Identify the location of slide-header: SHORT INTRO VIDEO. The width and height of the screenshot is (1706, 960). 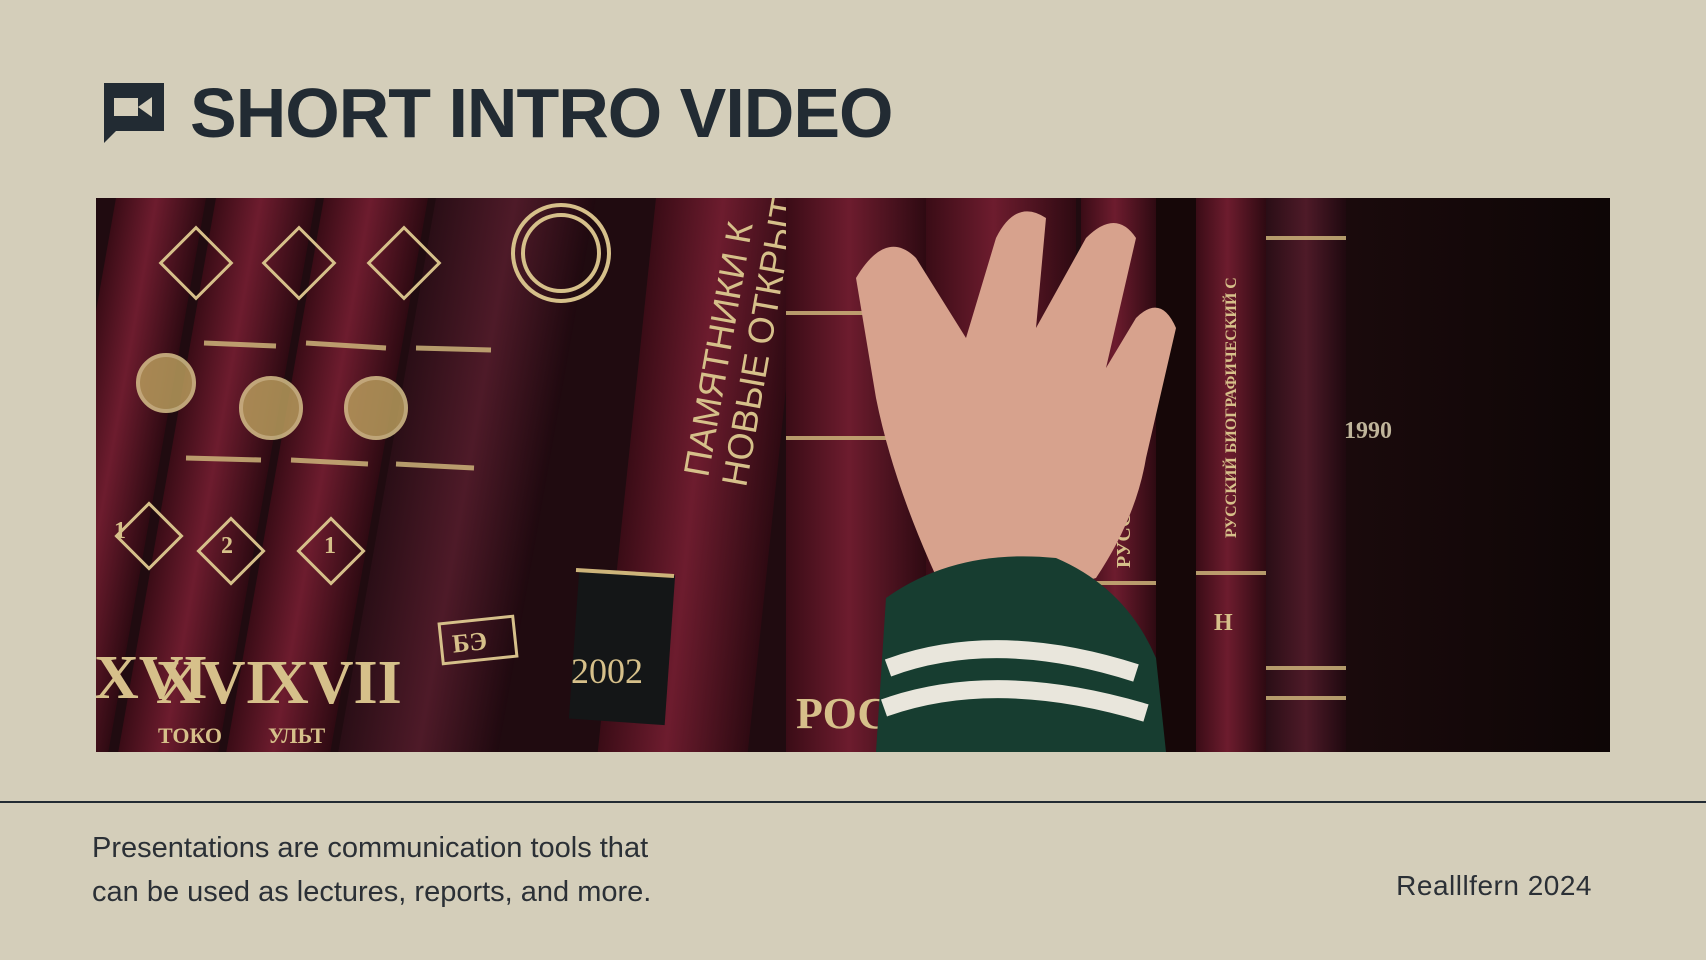
(496, 113).